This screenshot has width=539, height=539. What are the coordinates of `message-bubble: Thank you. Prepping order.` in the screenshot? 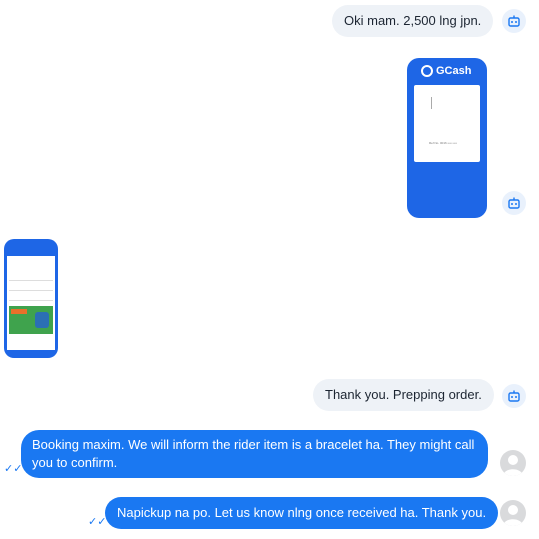 It's located at (403, 395).